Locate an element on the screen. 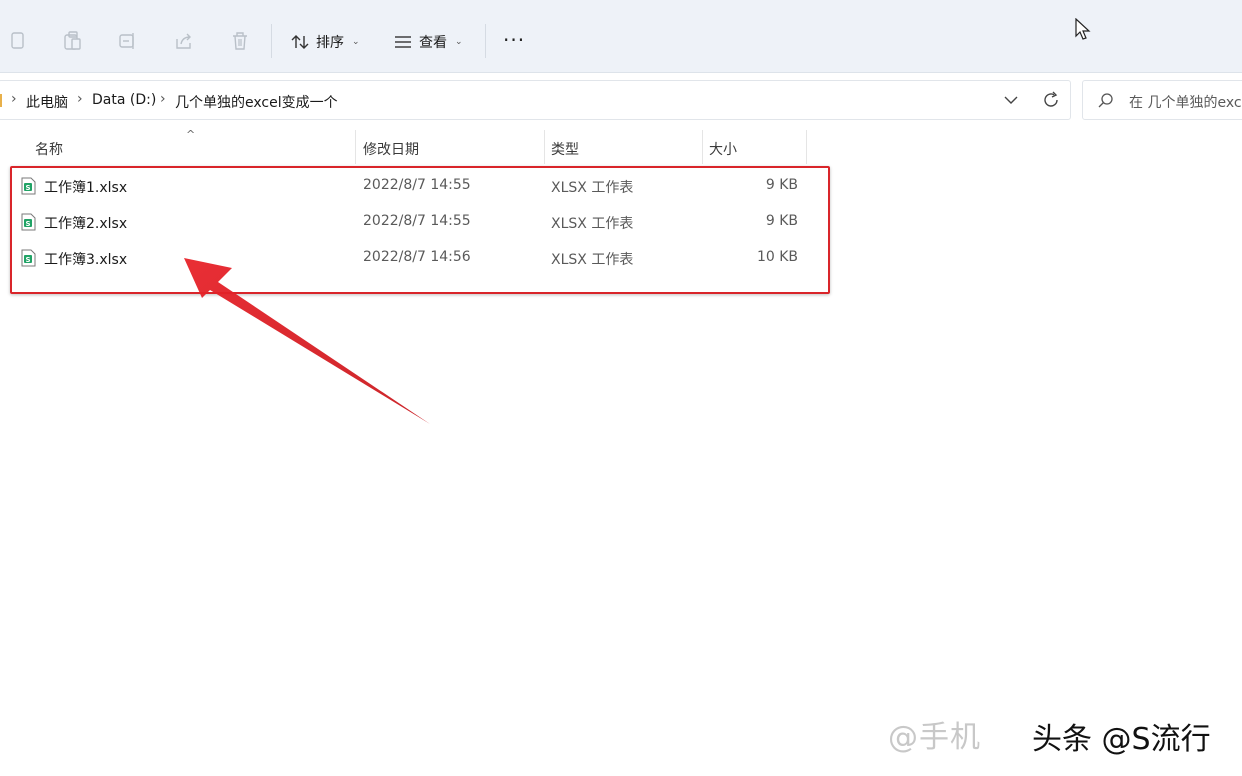 The width and height of the screenshot is (1242, 776). red-arrow-annotation is located at coordinates (307, 341).